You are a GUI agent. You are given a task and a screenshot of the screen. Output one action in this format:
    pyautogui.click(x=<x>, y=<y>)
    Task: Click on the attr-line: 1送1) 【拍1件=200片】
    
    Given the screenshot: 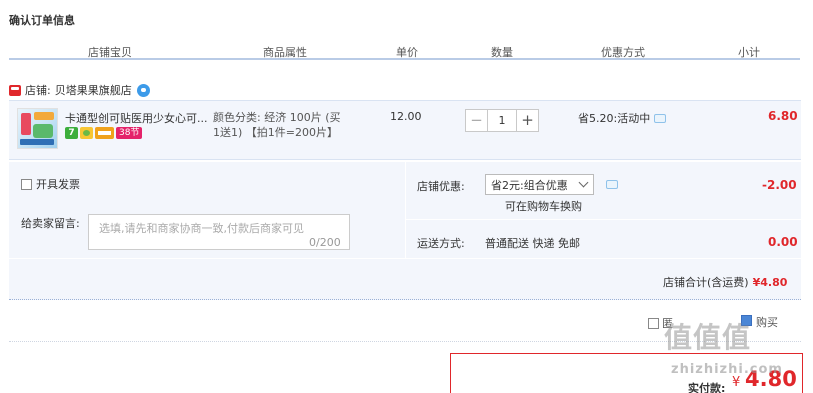 What is the action you would take?
    pyautogui.click(x=275, y=132)
    